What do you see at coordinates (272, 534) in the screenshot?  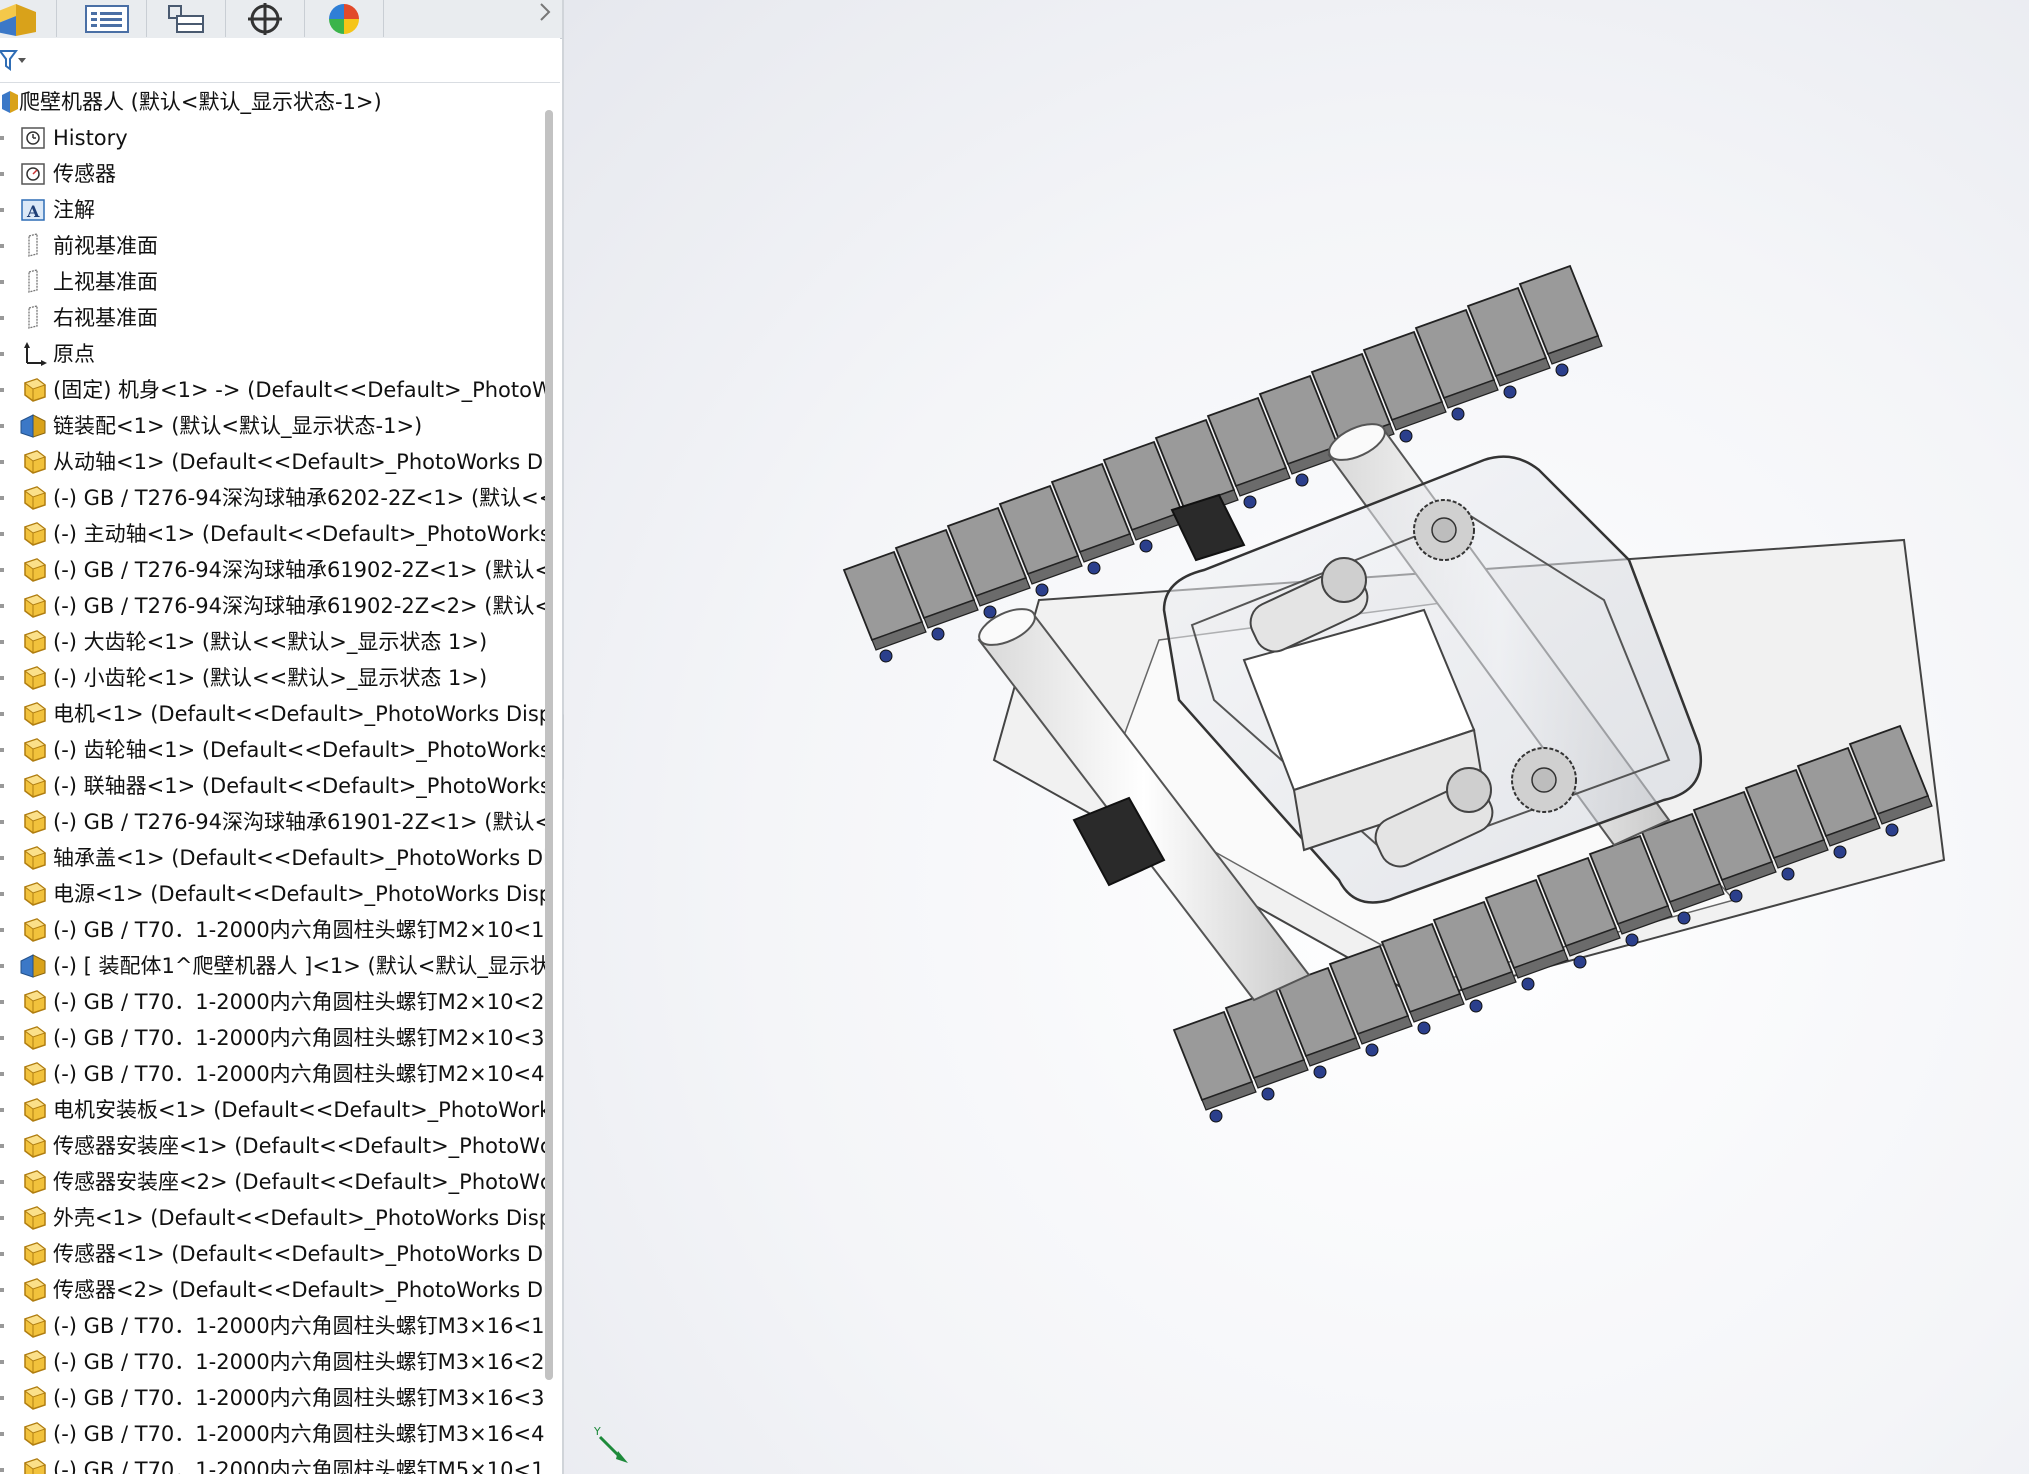 I see `tree-item: (-) 主动轴<1> (Default<<Default>_PhotoWorks` at bounding box center [272, 534].